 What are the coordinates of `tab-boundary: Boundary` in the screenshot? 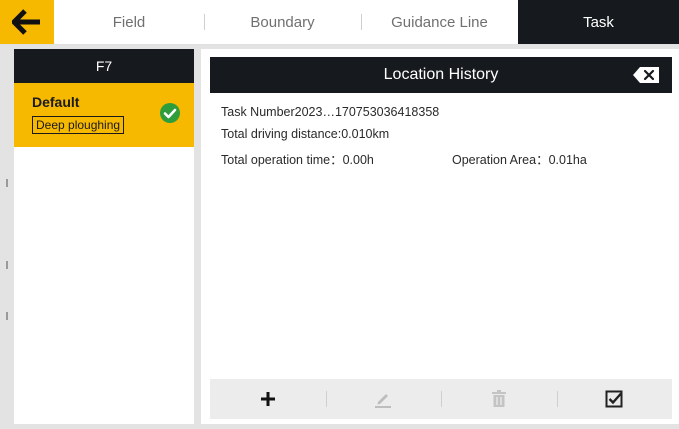 It's located at (282, 22).